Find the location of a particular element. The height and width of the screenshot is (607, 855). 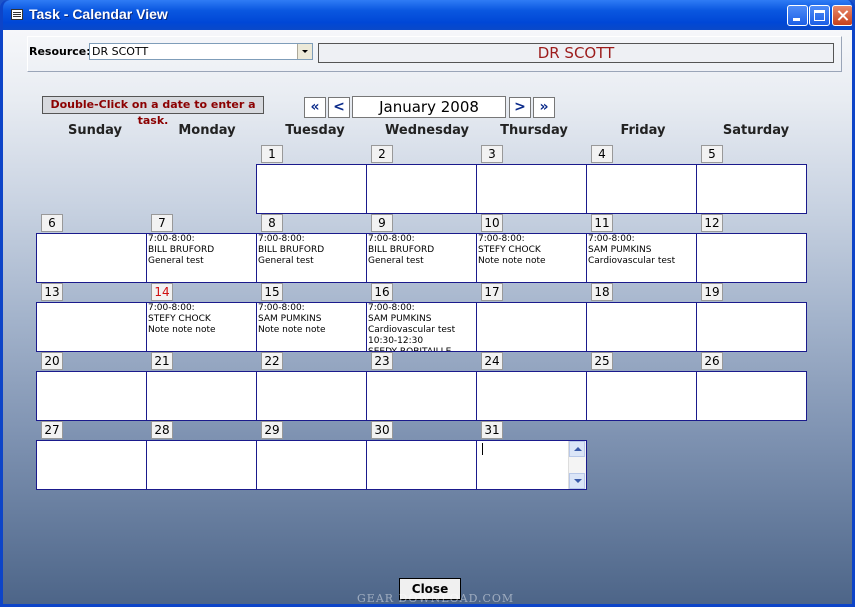

day-cell-7: 7:00-8:00: BILL BRUFORD General test is located at coordinates (201, 258).